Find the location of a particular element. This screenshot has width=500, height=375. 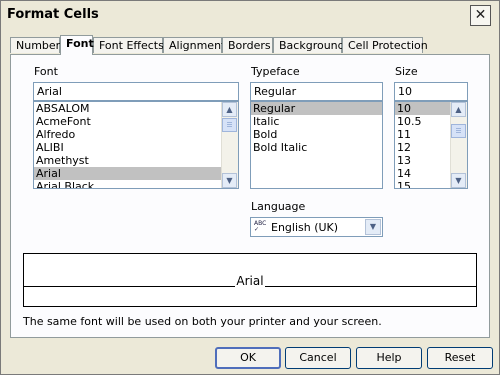

list-item: Bold is located at coordinates (316, 134).